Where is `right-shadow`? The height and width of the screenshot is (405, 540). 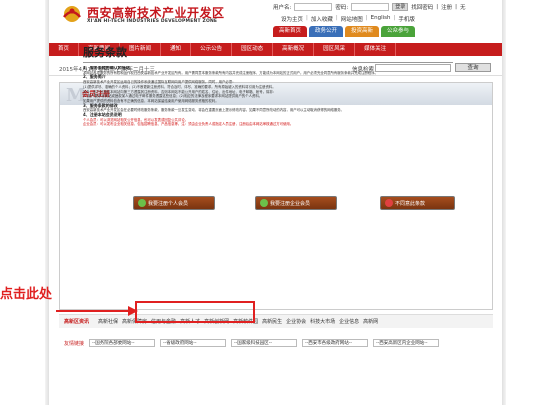 right-shadow is located at coordinates (504, 202).